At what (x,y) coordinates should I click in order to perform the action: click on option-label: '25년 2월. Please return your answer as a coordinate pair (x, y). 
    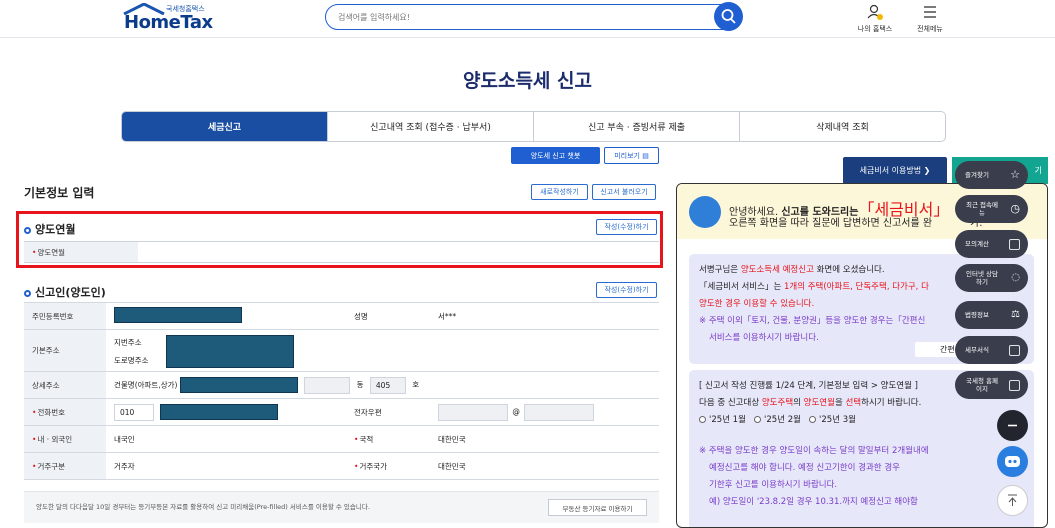
    Looking at the image, I should click on (782, 420).